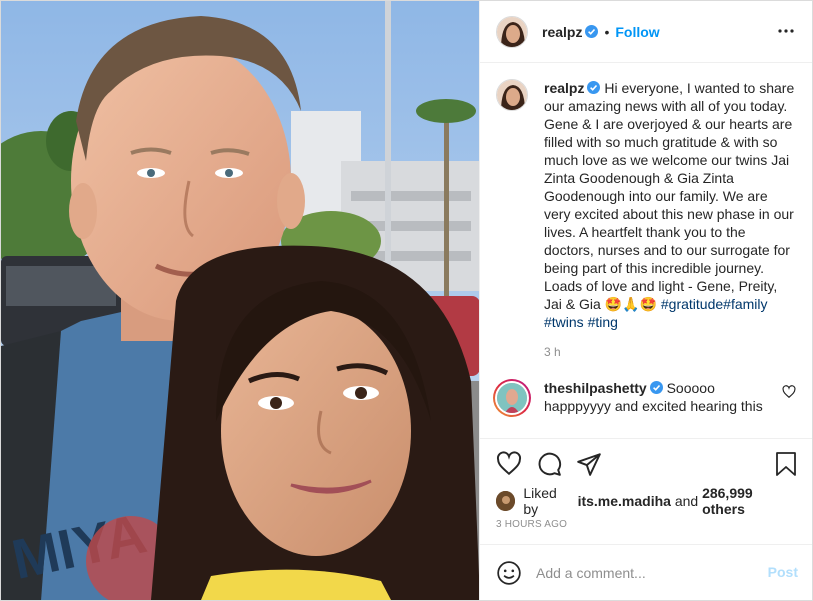 The height and width of the screenshot is (601, 813). Describe the element at coordinates (509, 463) in the screenshot. I see `heart-icon` at that location.